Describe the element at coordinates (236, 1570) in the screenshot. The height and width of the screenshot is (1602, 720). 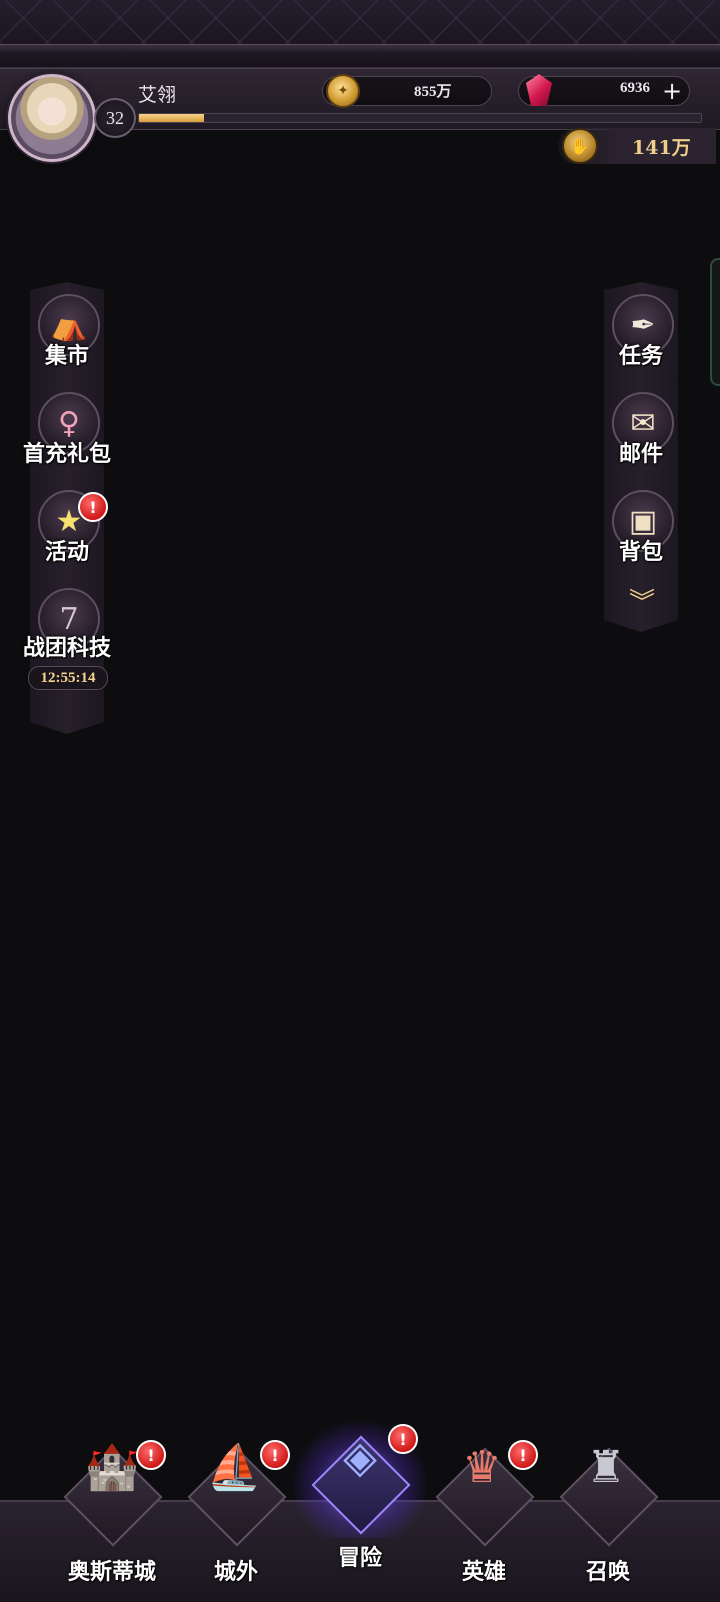
I see `nav-label-outside: 城外` at that location.